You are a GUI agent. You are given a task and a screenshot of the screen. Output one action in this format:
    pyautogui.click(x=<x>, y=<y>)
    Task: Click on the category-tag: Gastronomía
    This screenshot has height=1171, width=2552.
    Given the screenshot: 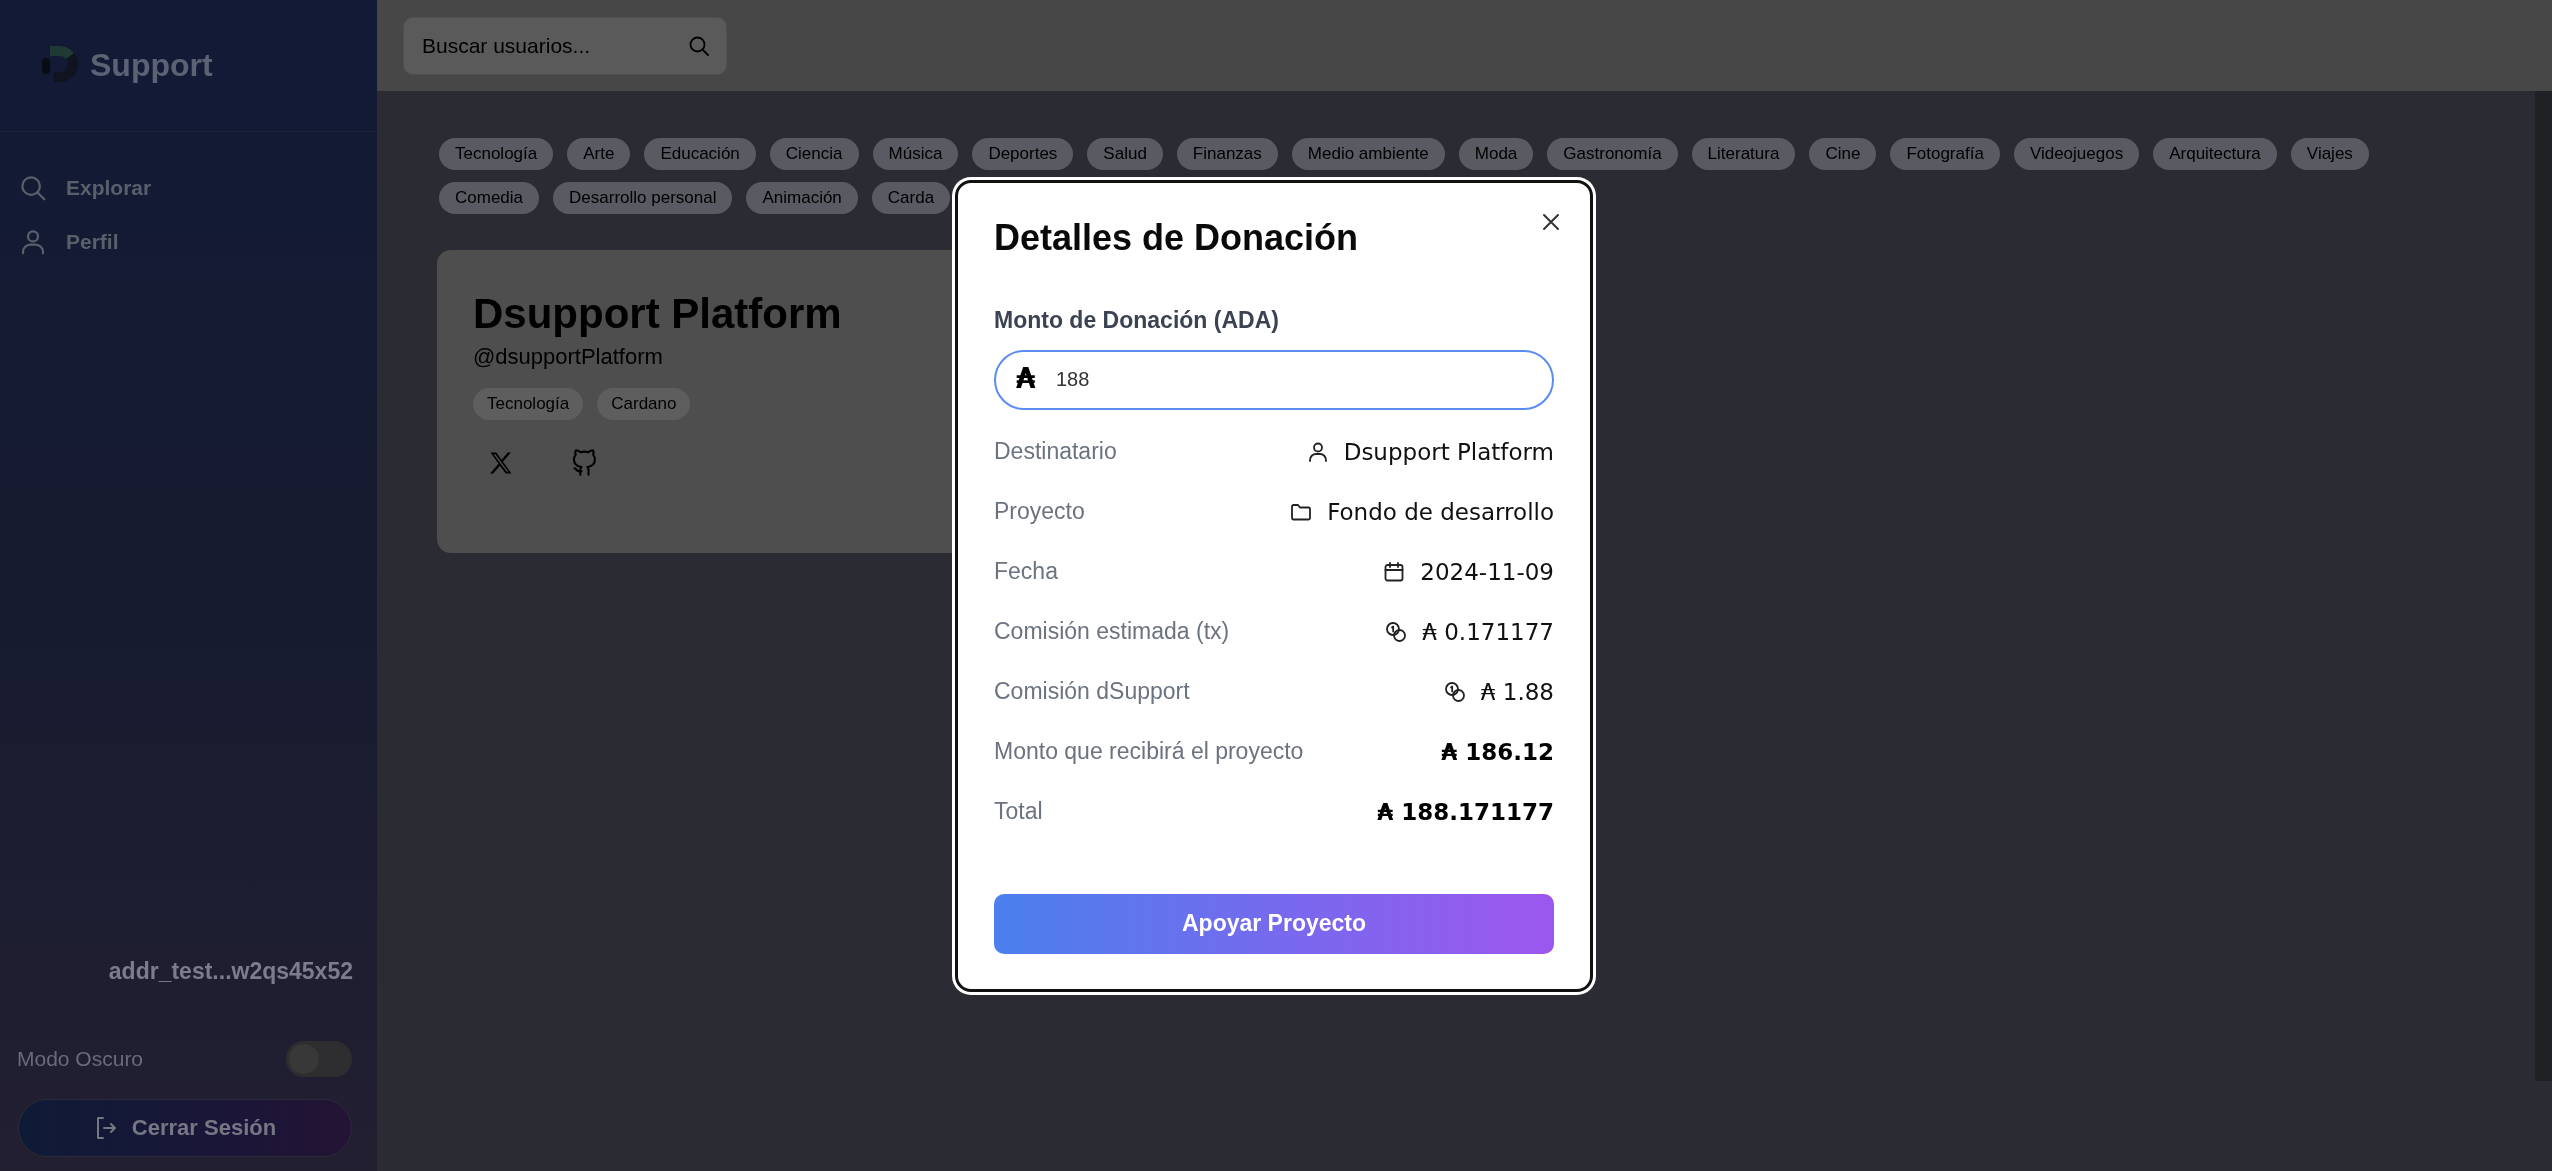 What is the action you would take?
    pyautogui.click(x=1612, y=154)
    